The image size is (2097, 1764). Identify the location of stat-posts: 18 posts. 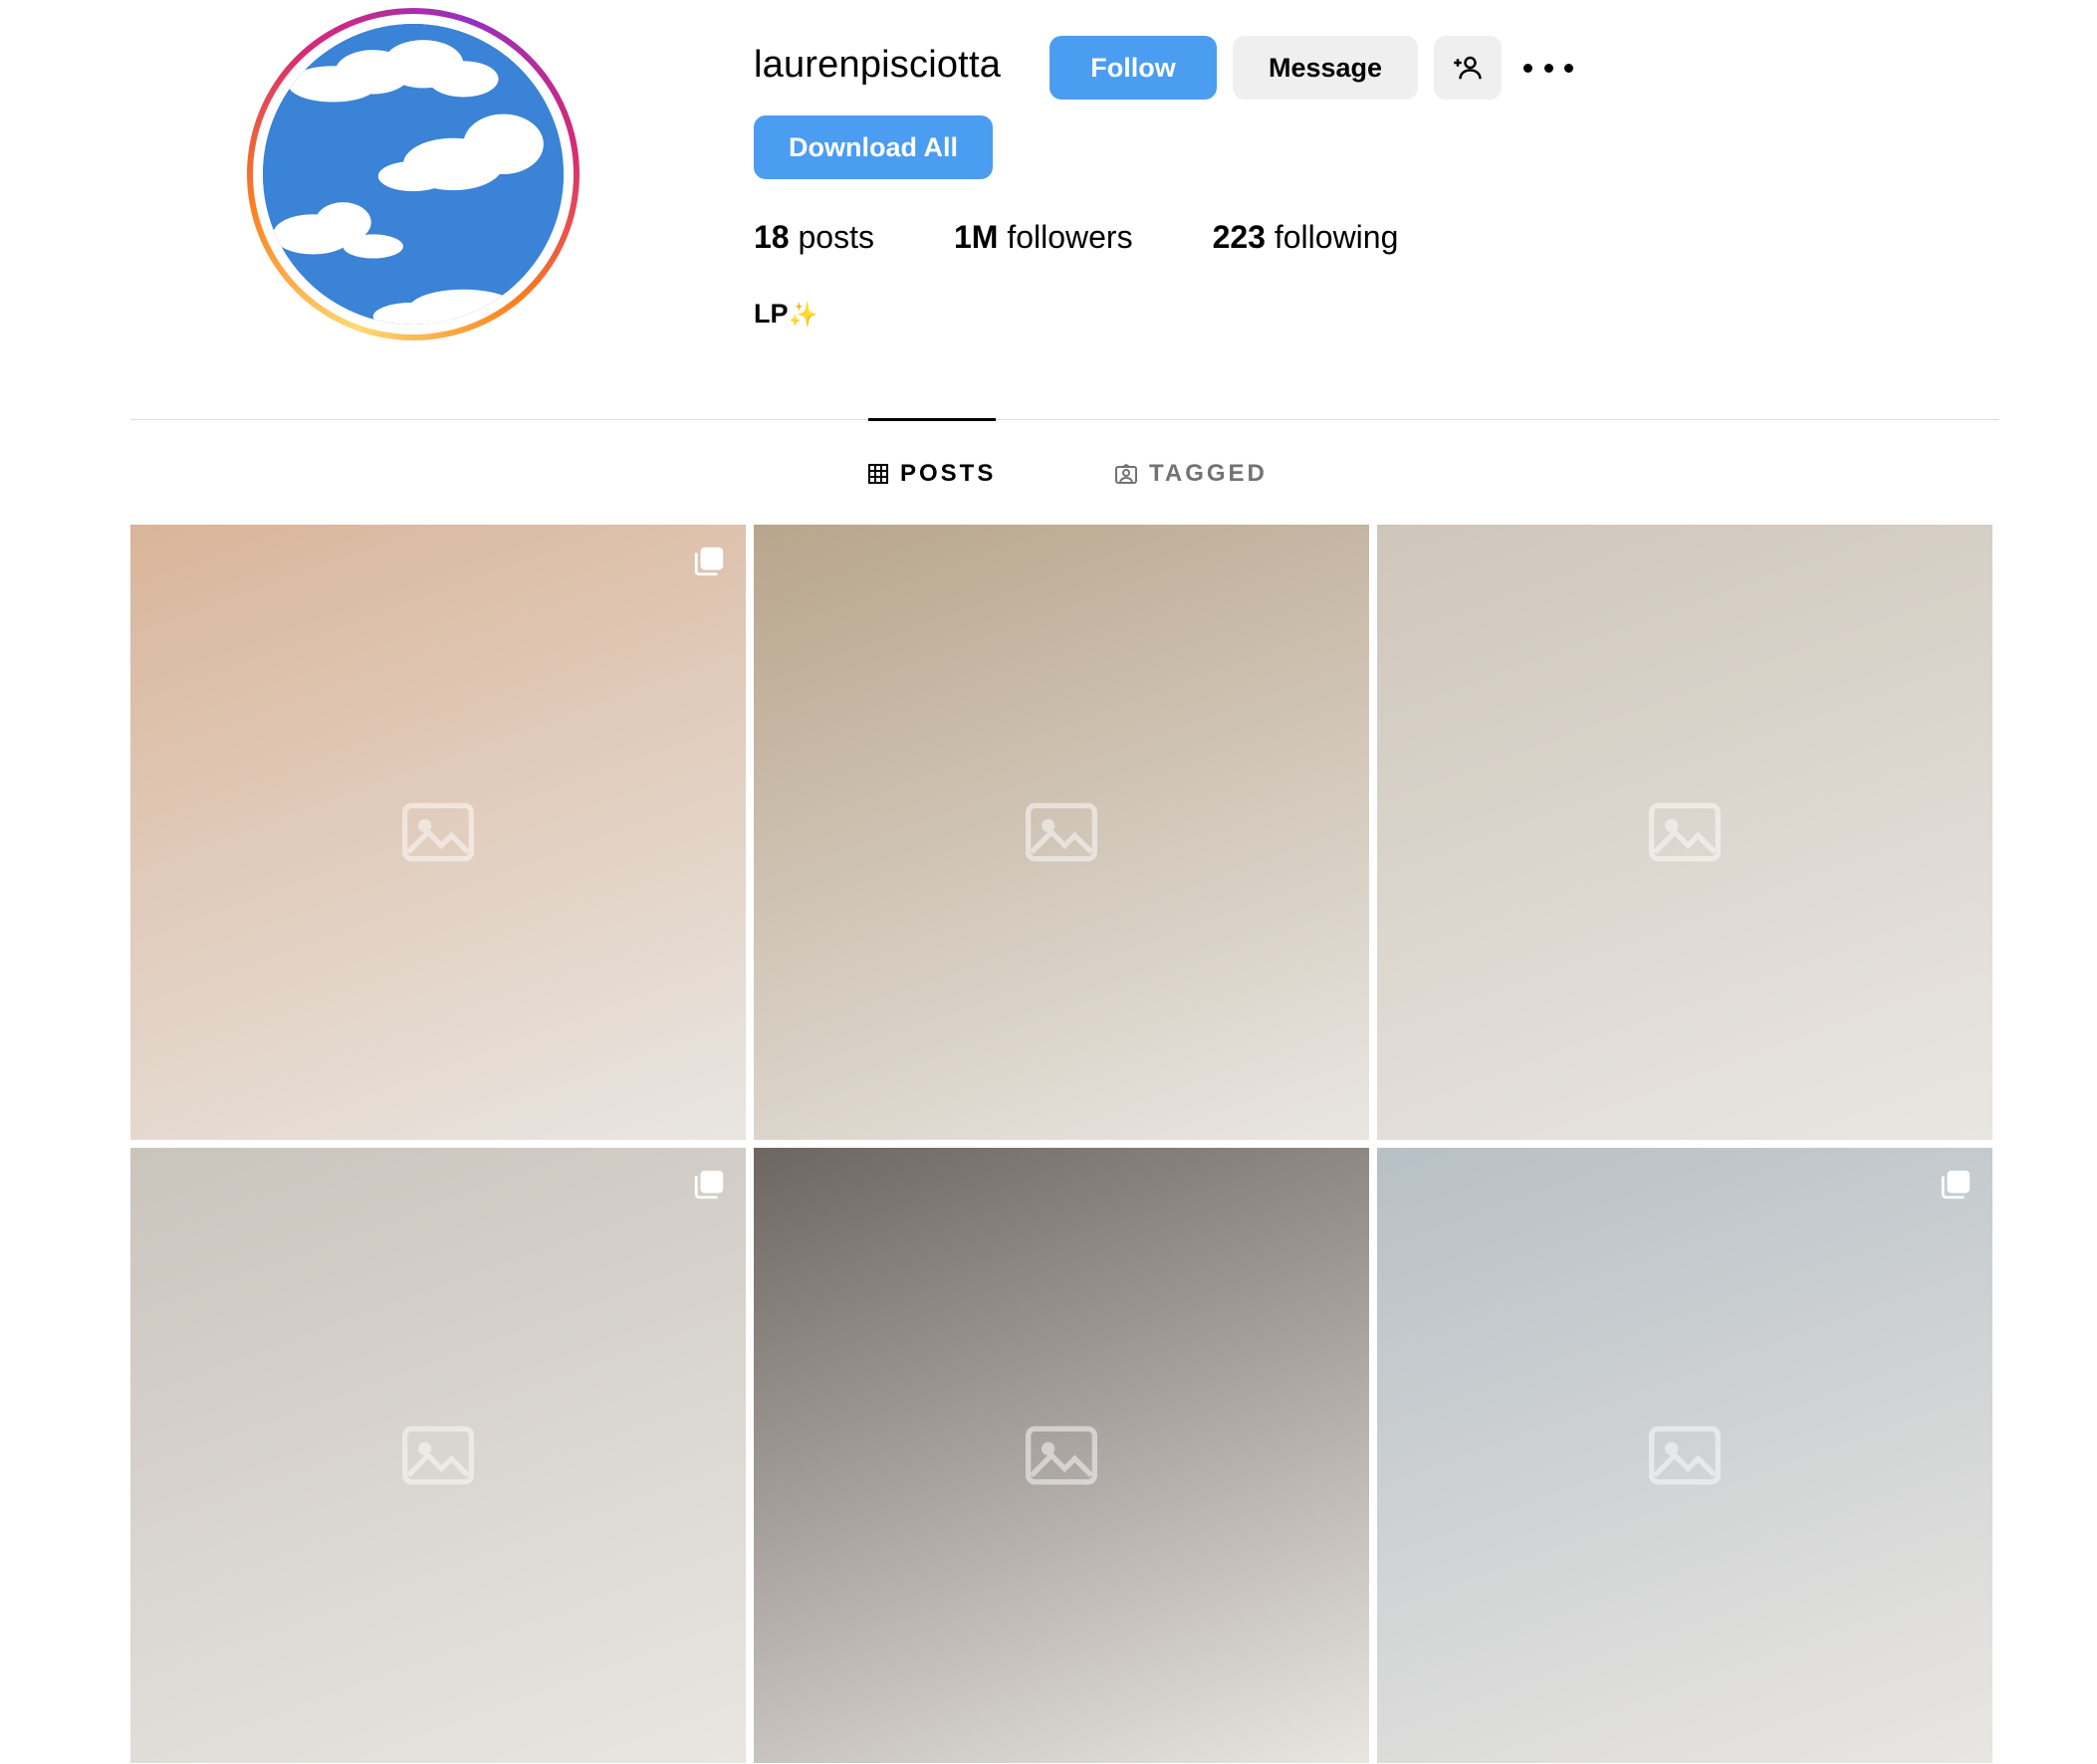
(814, 237).